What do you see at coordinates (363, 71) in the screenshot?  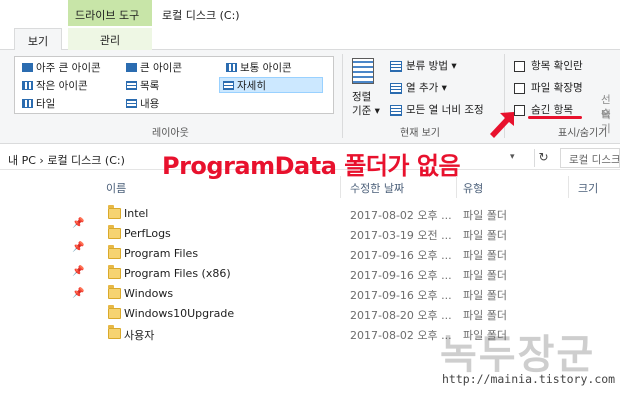 I see `sort-by-icon` at bounding box center [363, 71].